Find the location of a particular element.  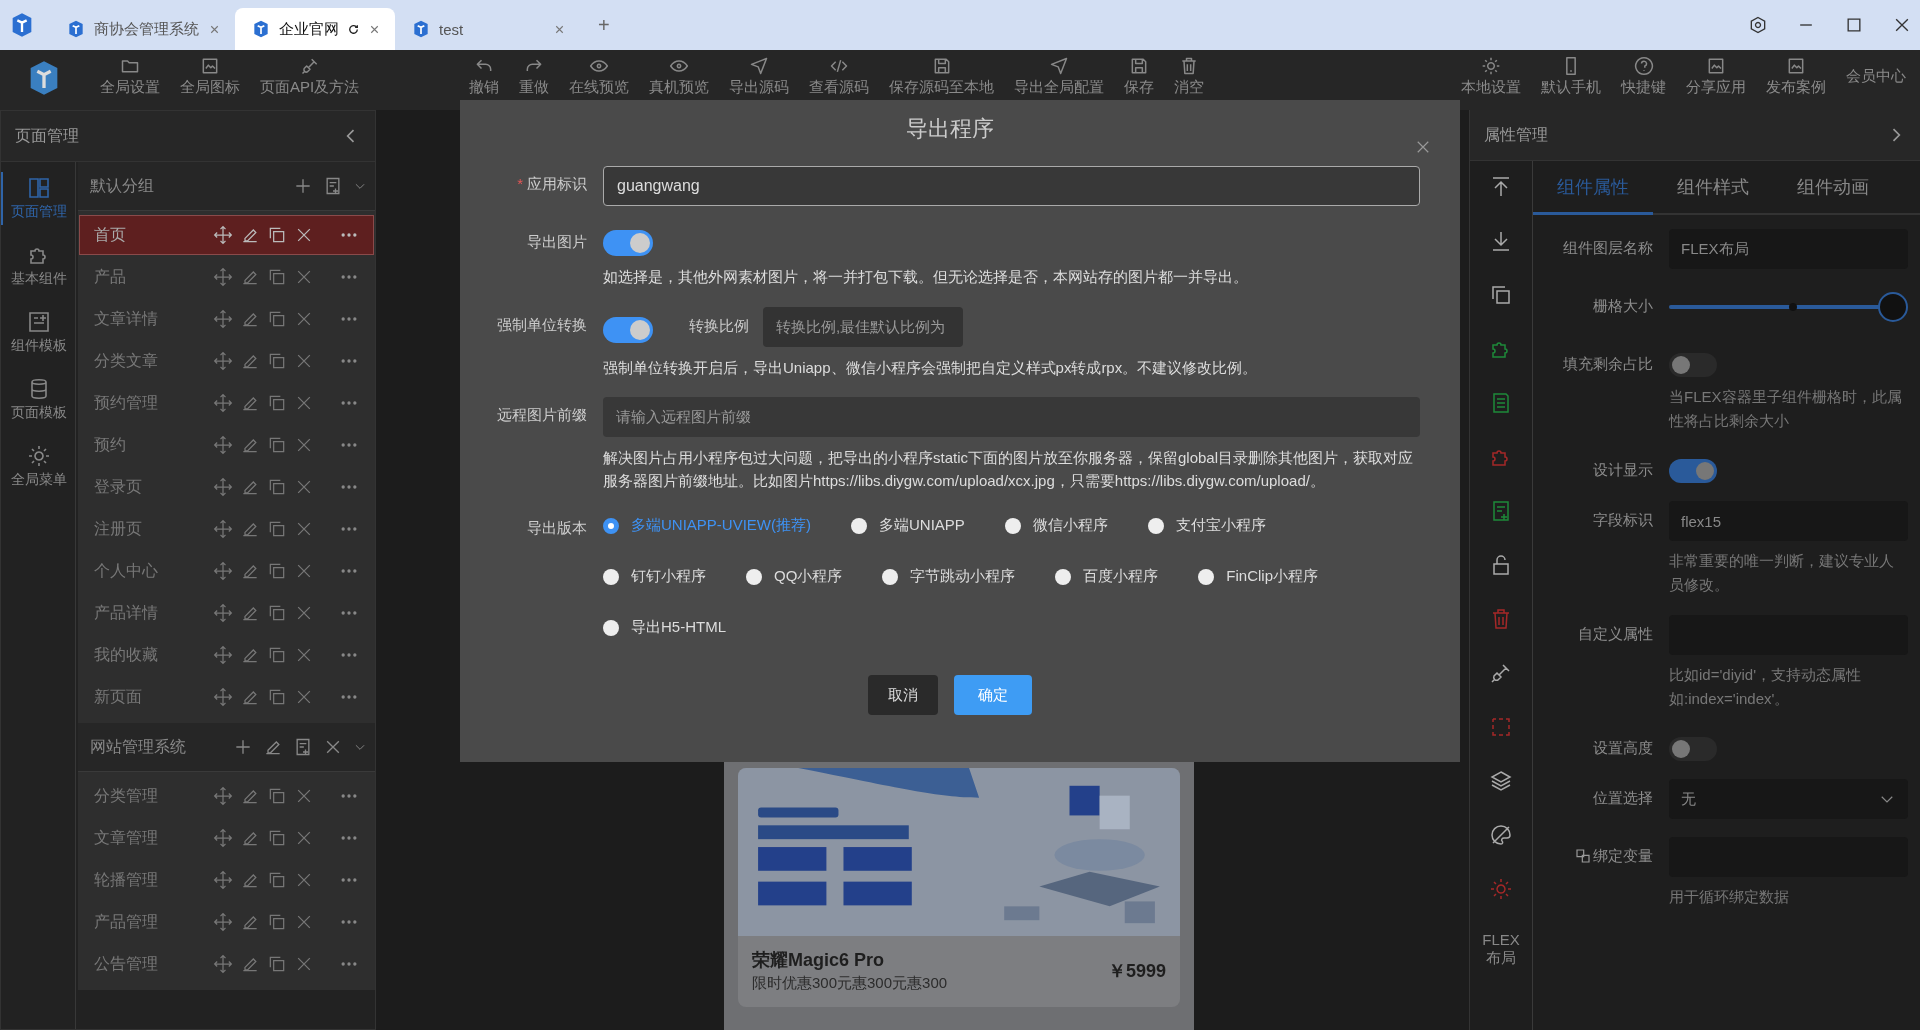

new-tab-button: + is located at coordinates (604, 25).